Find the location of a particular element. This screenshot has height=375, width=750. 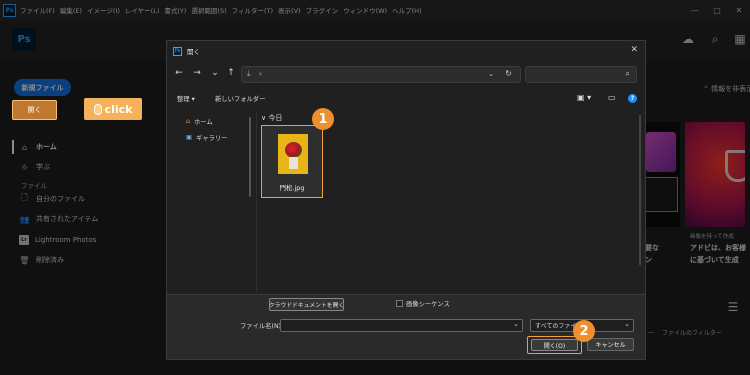

hide-info-toggle: ⌃ 情報を非表示 is located at coordinates (726, 89).